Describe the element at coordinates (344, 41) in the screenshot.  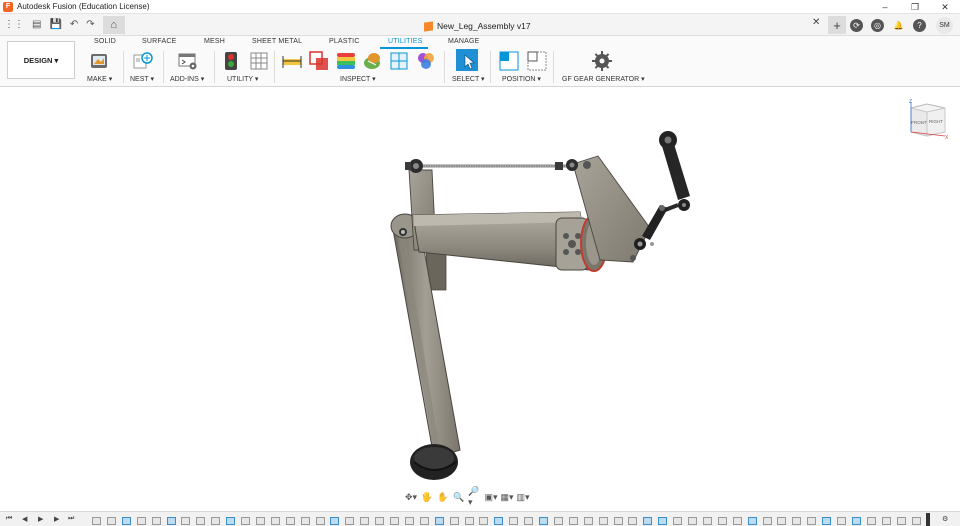
I see `tab-plastic: PLASTIC` at that location.